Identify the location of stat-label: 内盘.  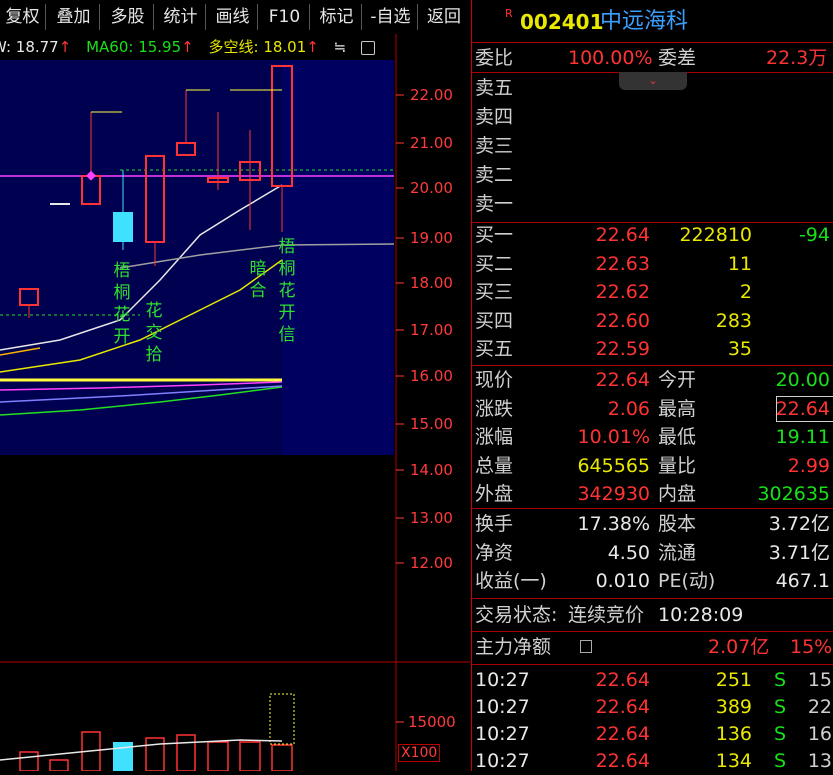
(677, 494).